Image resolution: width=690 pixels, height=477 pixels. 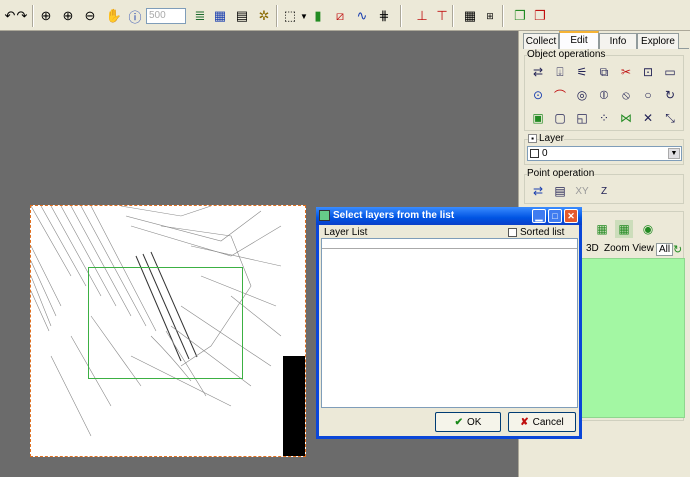 What do you see at coordinates (674, 153) in the screenshot?
I see `chevron-down-icon: ▼` at bounding box center [674, 153].